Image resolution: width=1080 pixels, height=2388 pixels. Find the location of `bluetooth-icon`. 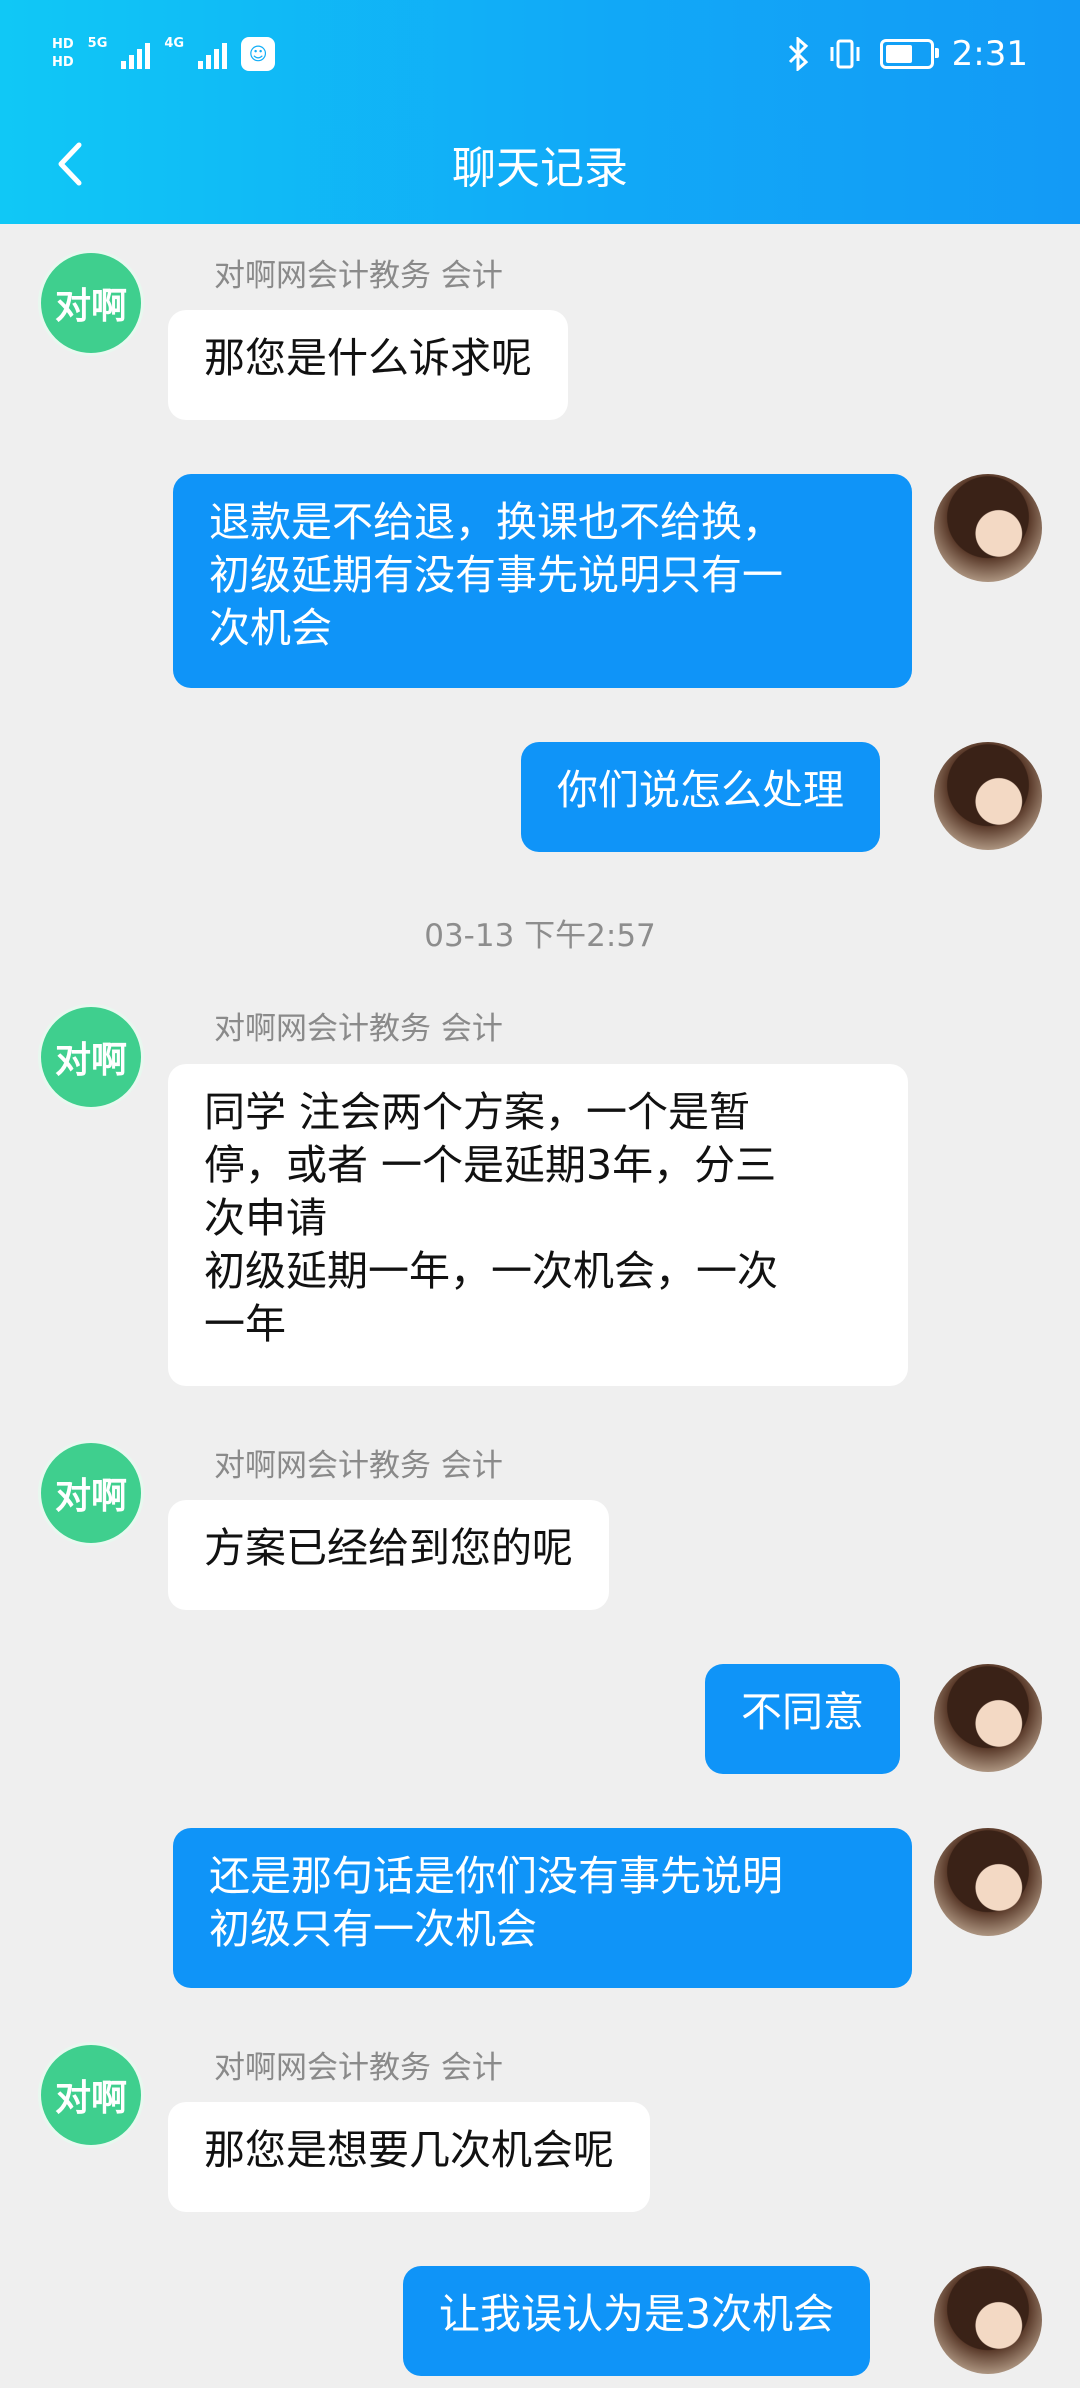

bluetooth-icon is located at coordinates (798, 54).